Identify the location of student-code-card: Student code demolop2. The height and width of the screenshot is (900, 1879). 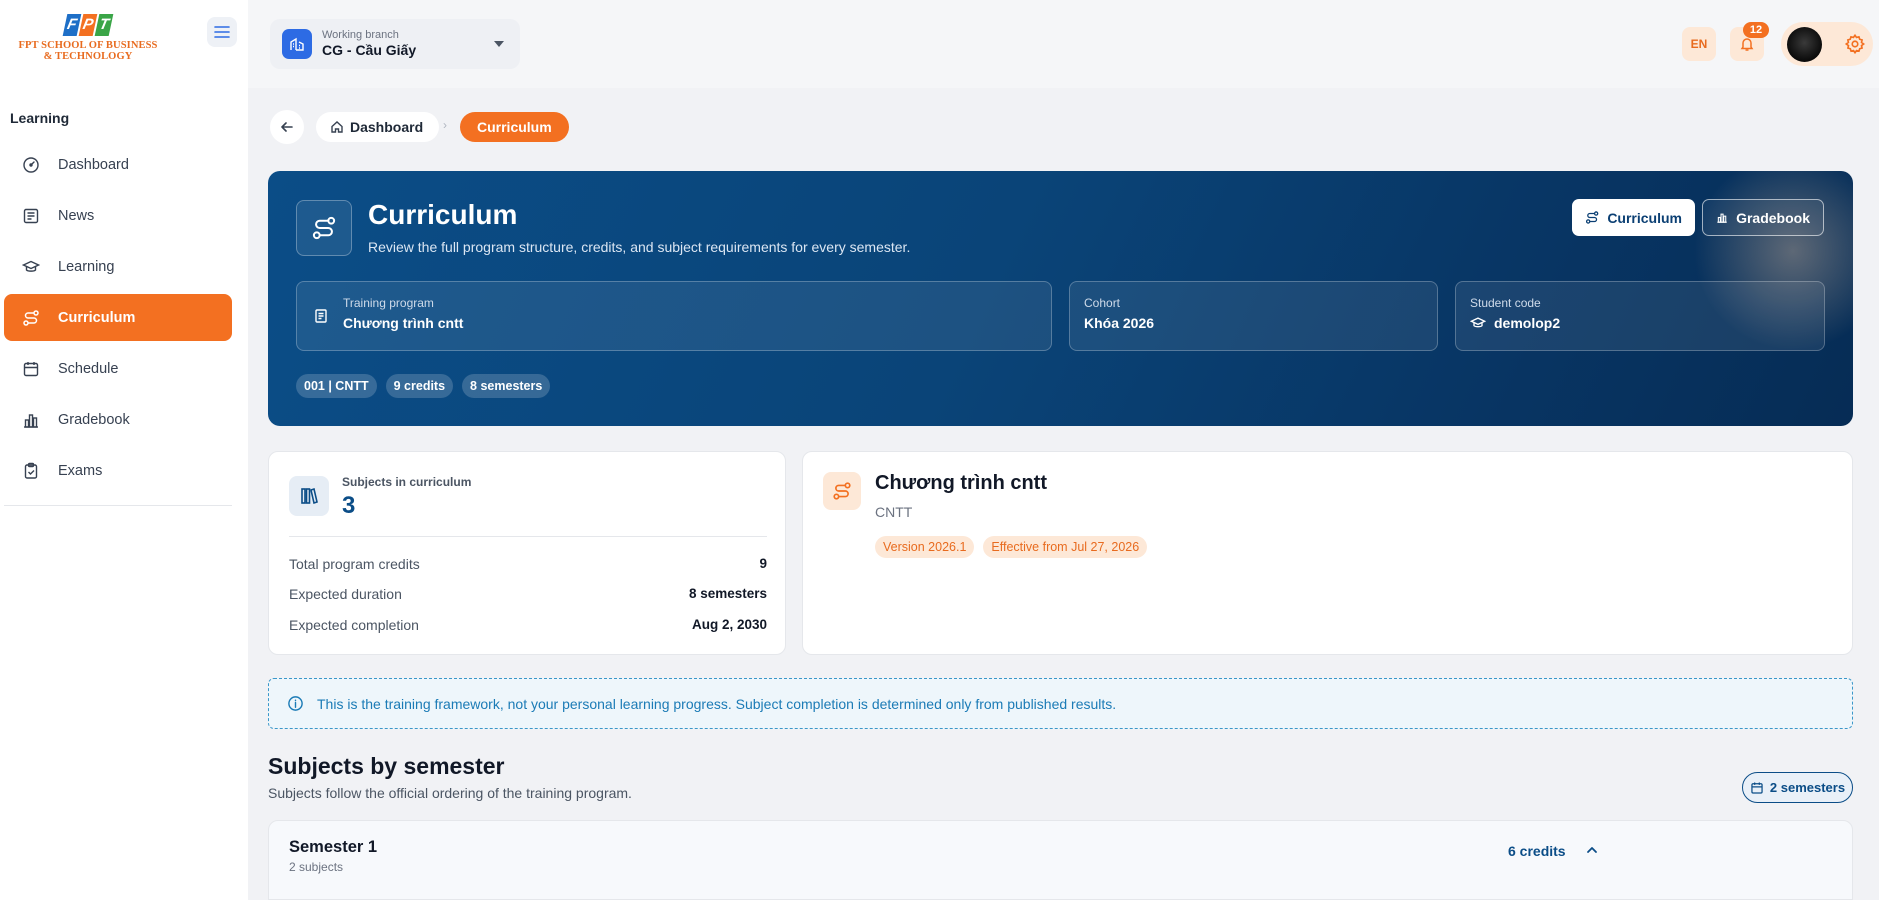
(1640, 316).